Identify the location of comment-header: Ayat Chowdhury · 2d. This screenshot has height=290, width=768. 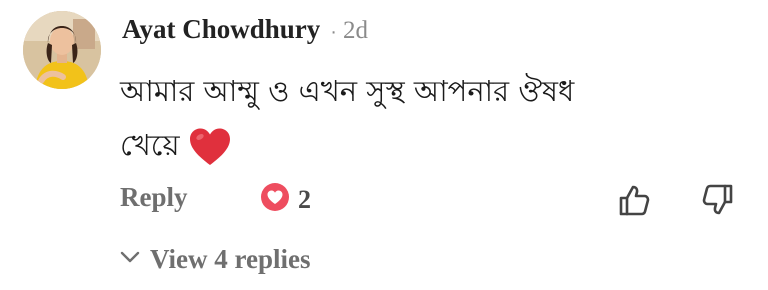
(245, 32).